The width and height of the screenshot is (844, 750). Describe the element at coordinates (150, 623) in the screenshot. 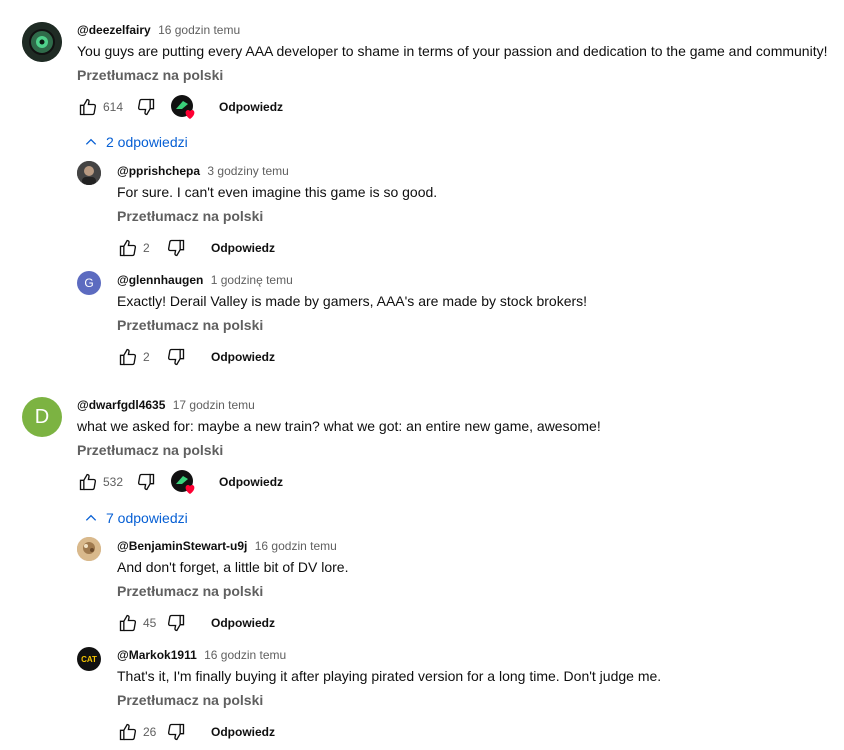

I see `like-count: 45` at that location.